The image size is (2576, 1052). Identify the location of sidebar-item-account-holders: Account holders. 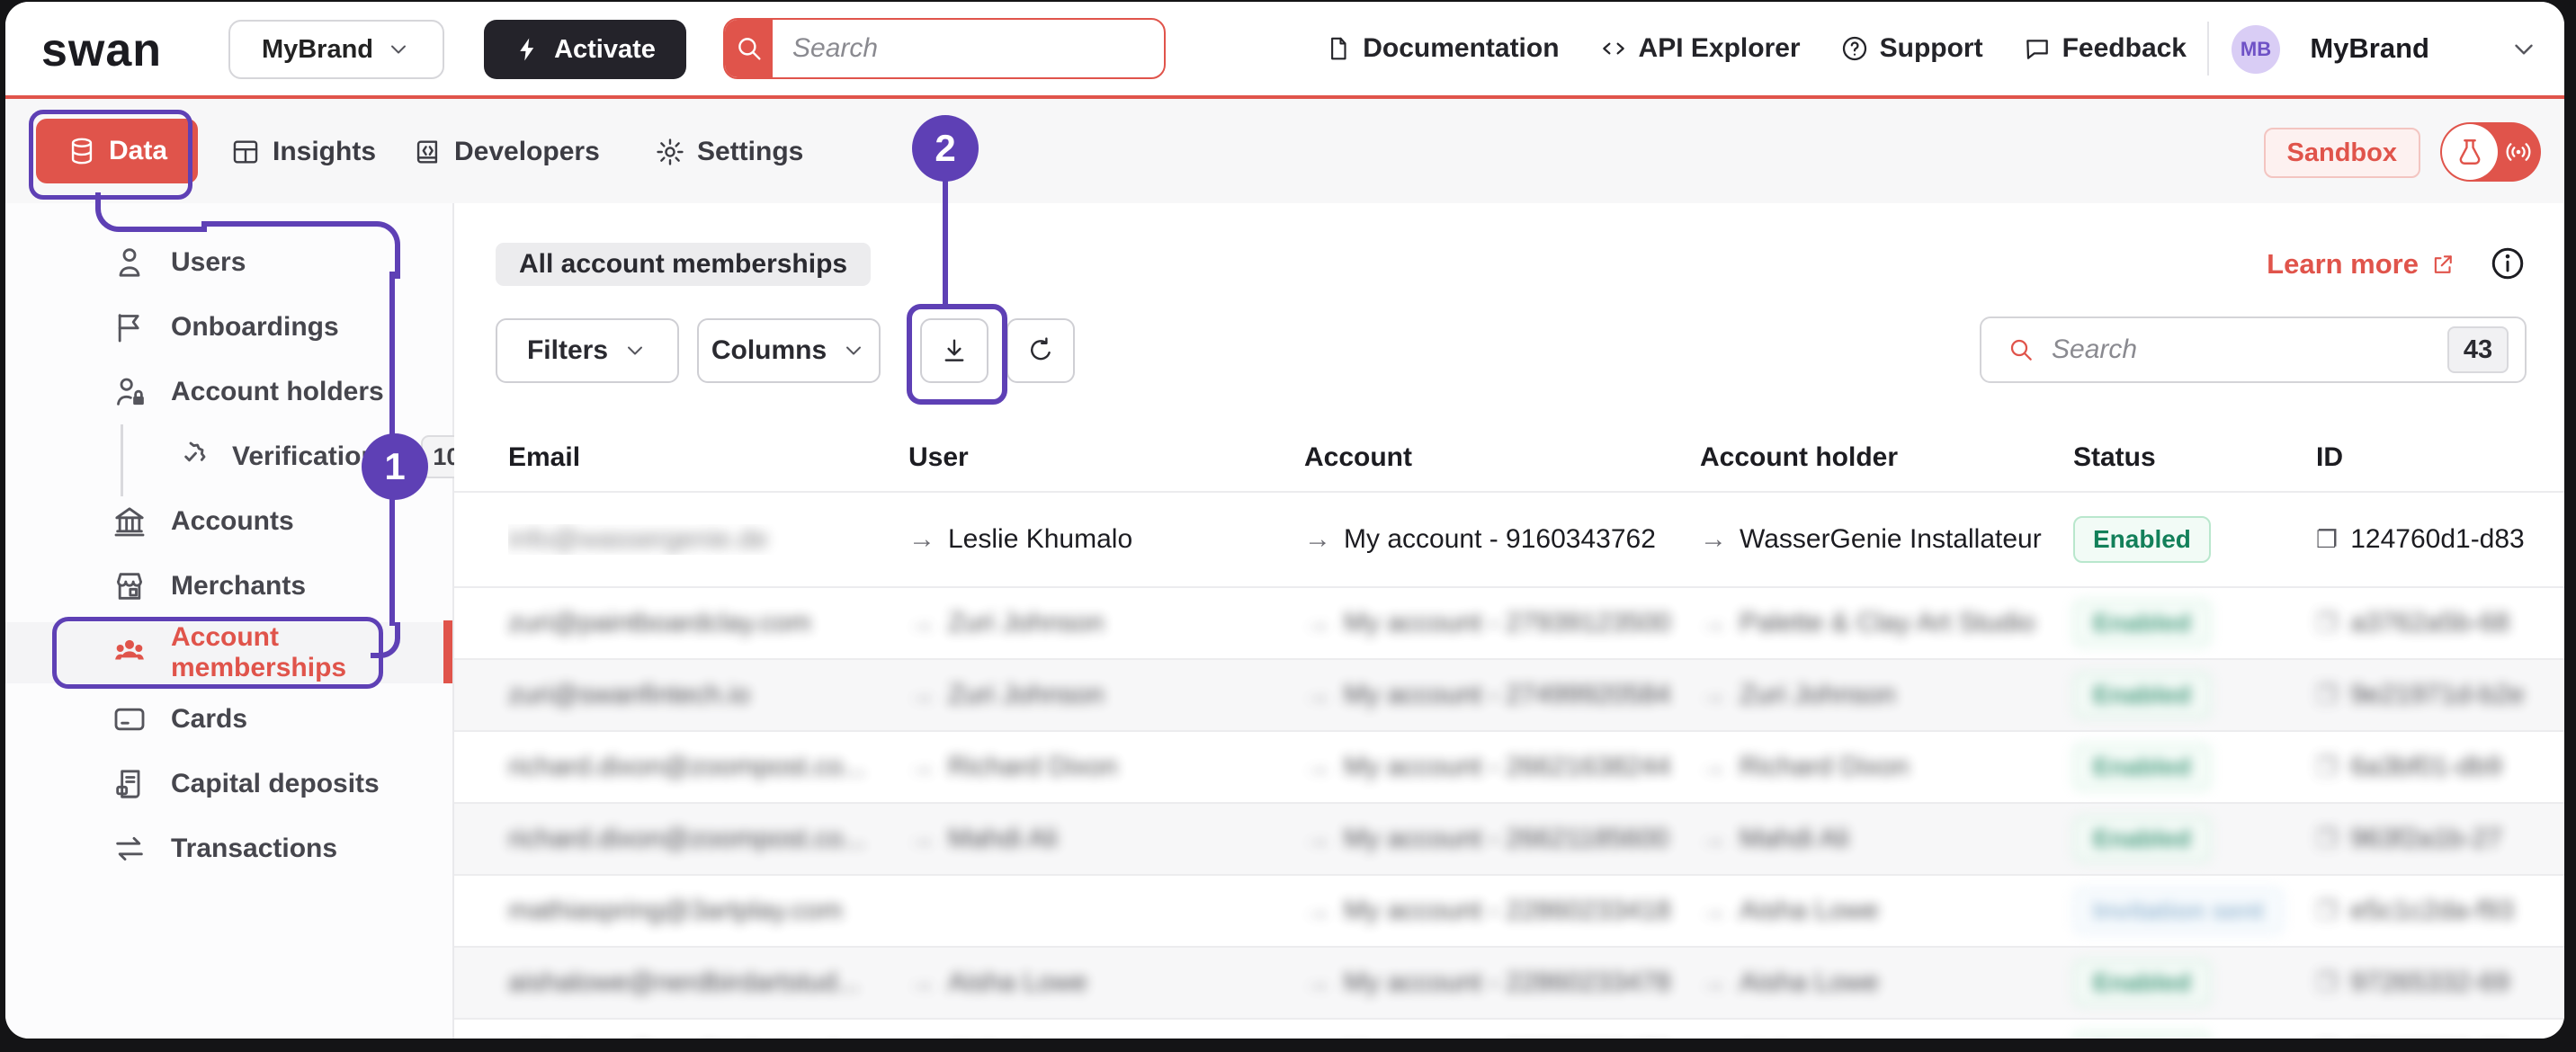
(228, 392).